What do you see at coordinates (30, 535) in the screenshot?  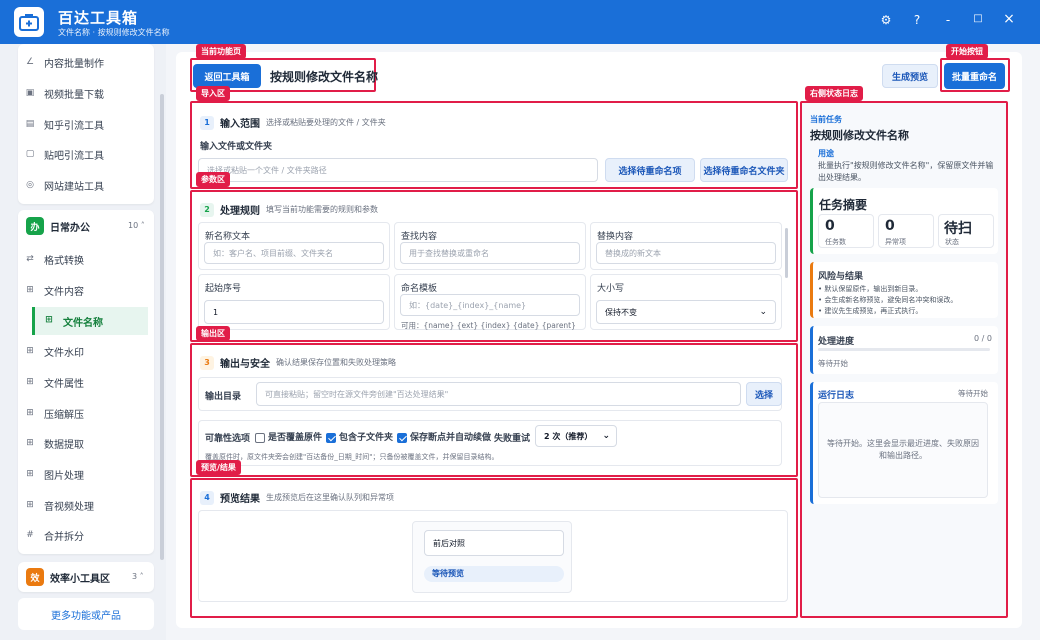 I see `hash-icon: #` at bounding box center [30, 535].